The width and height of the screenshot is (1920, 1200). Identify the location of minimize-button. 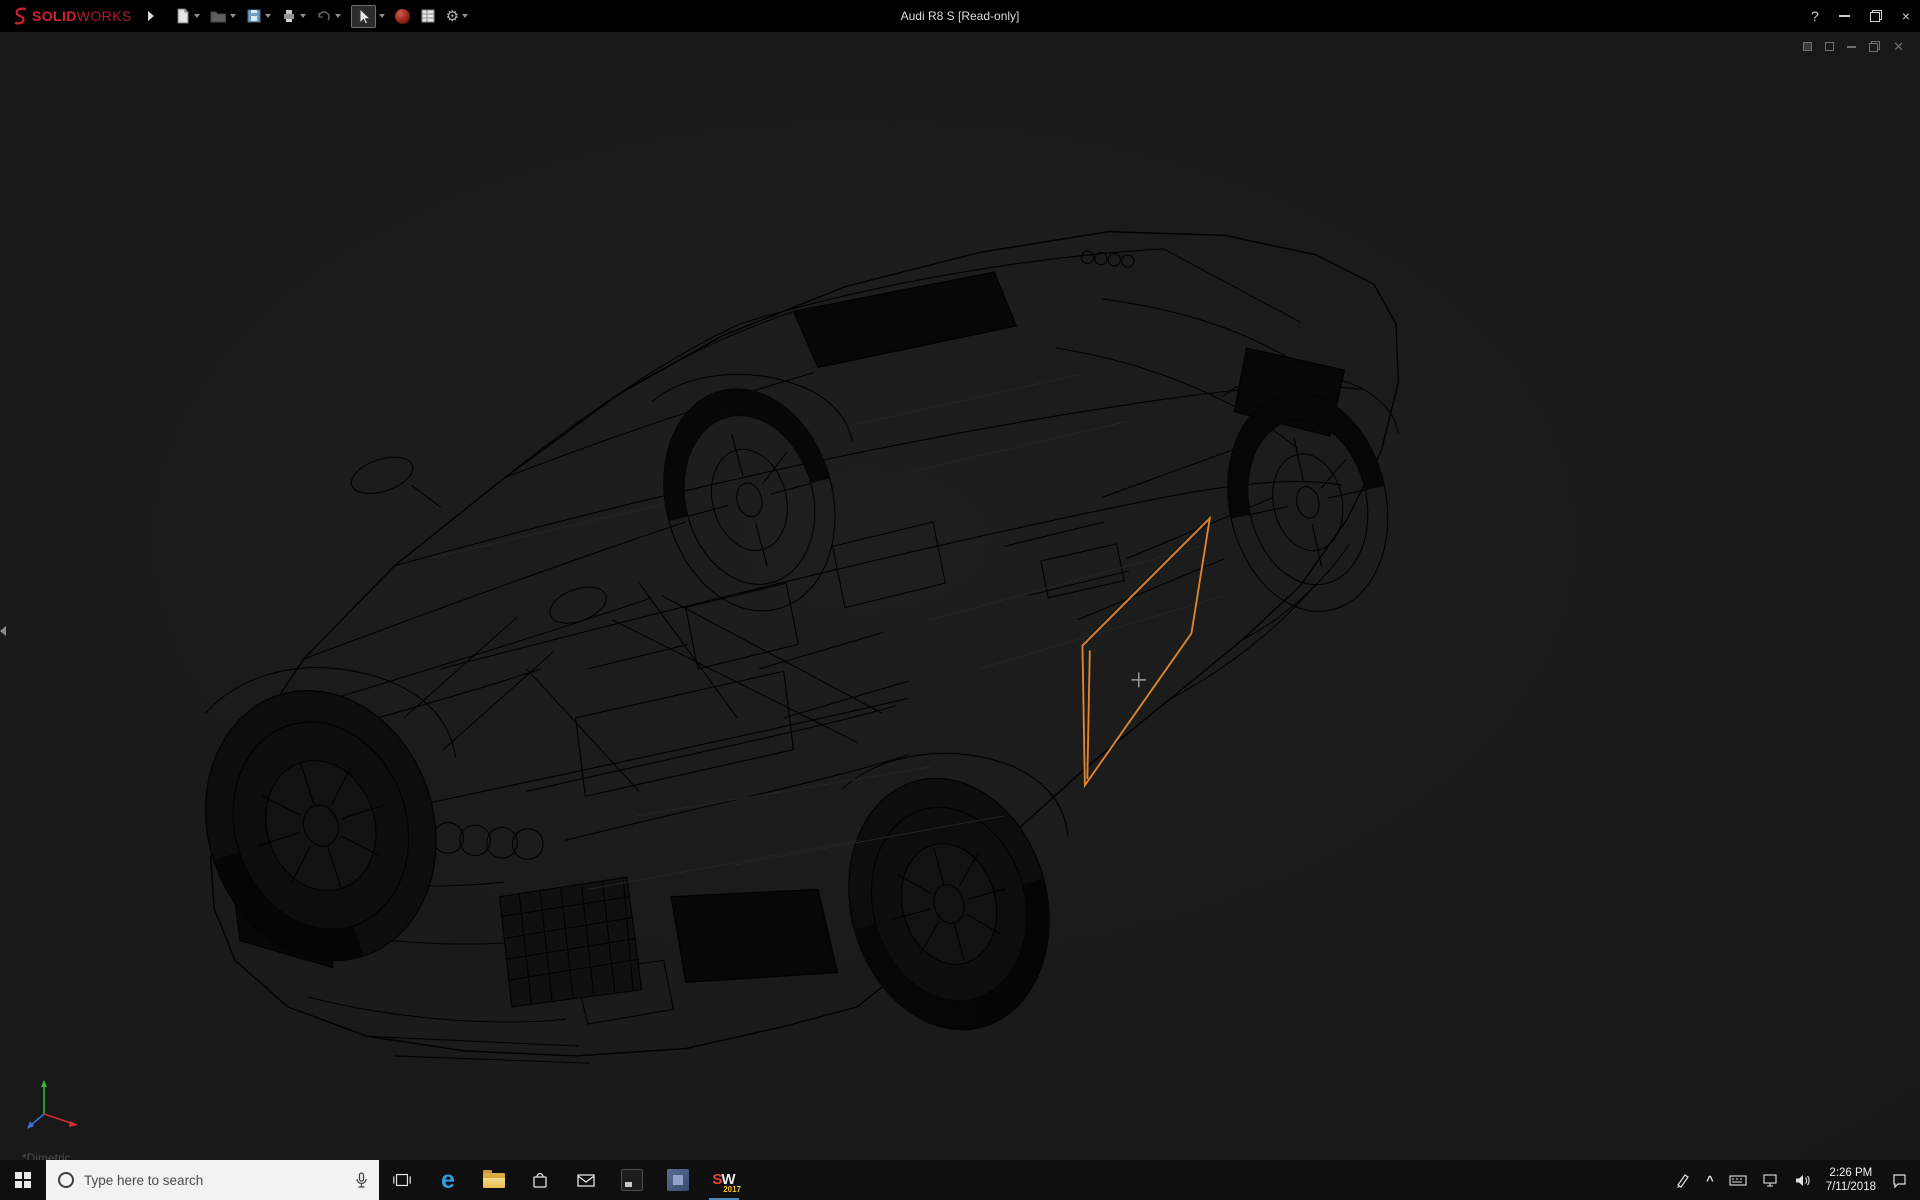
(1844, 16).